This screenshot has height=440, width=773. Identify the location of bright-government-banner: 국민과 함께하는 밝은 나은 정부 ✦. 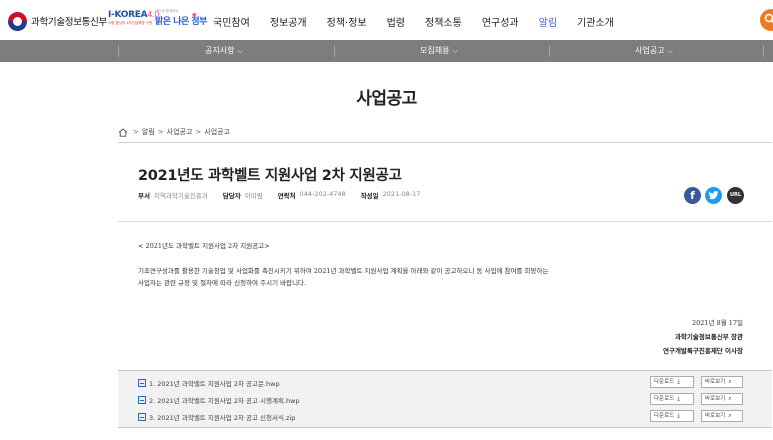
(181, 21).